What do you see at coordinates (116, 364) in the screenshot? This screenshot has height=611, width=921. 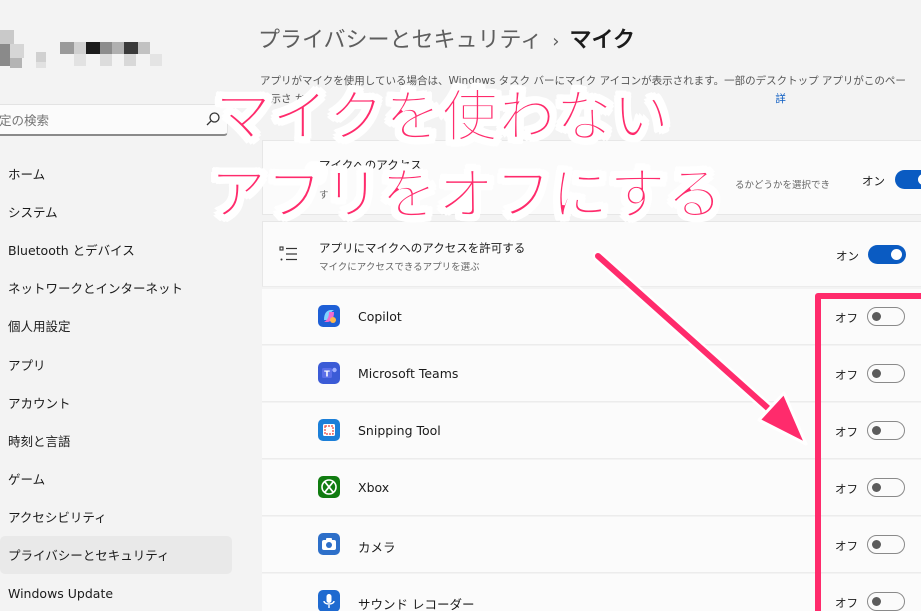 I see `sidebar-item-apps: アプリ` at bounding box center [116, 364].